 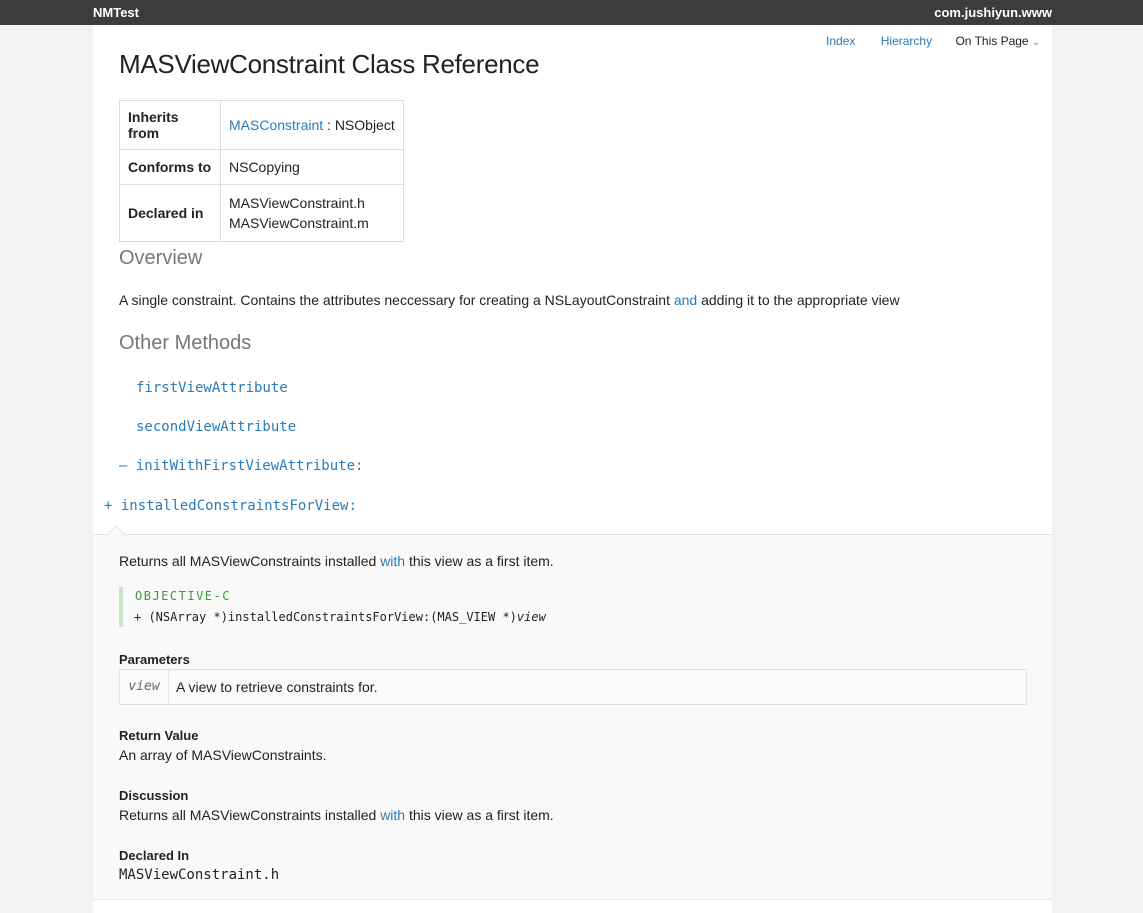 What do you see at coordinates (170, 167) in the screenshot?
I see `conforms-label: Conforms to` at bounding box center [170, 167].